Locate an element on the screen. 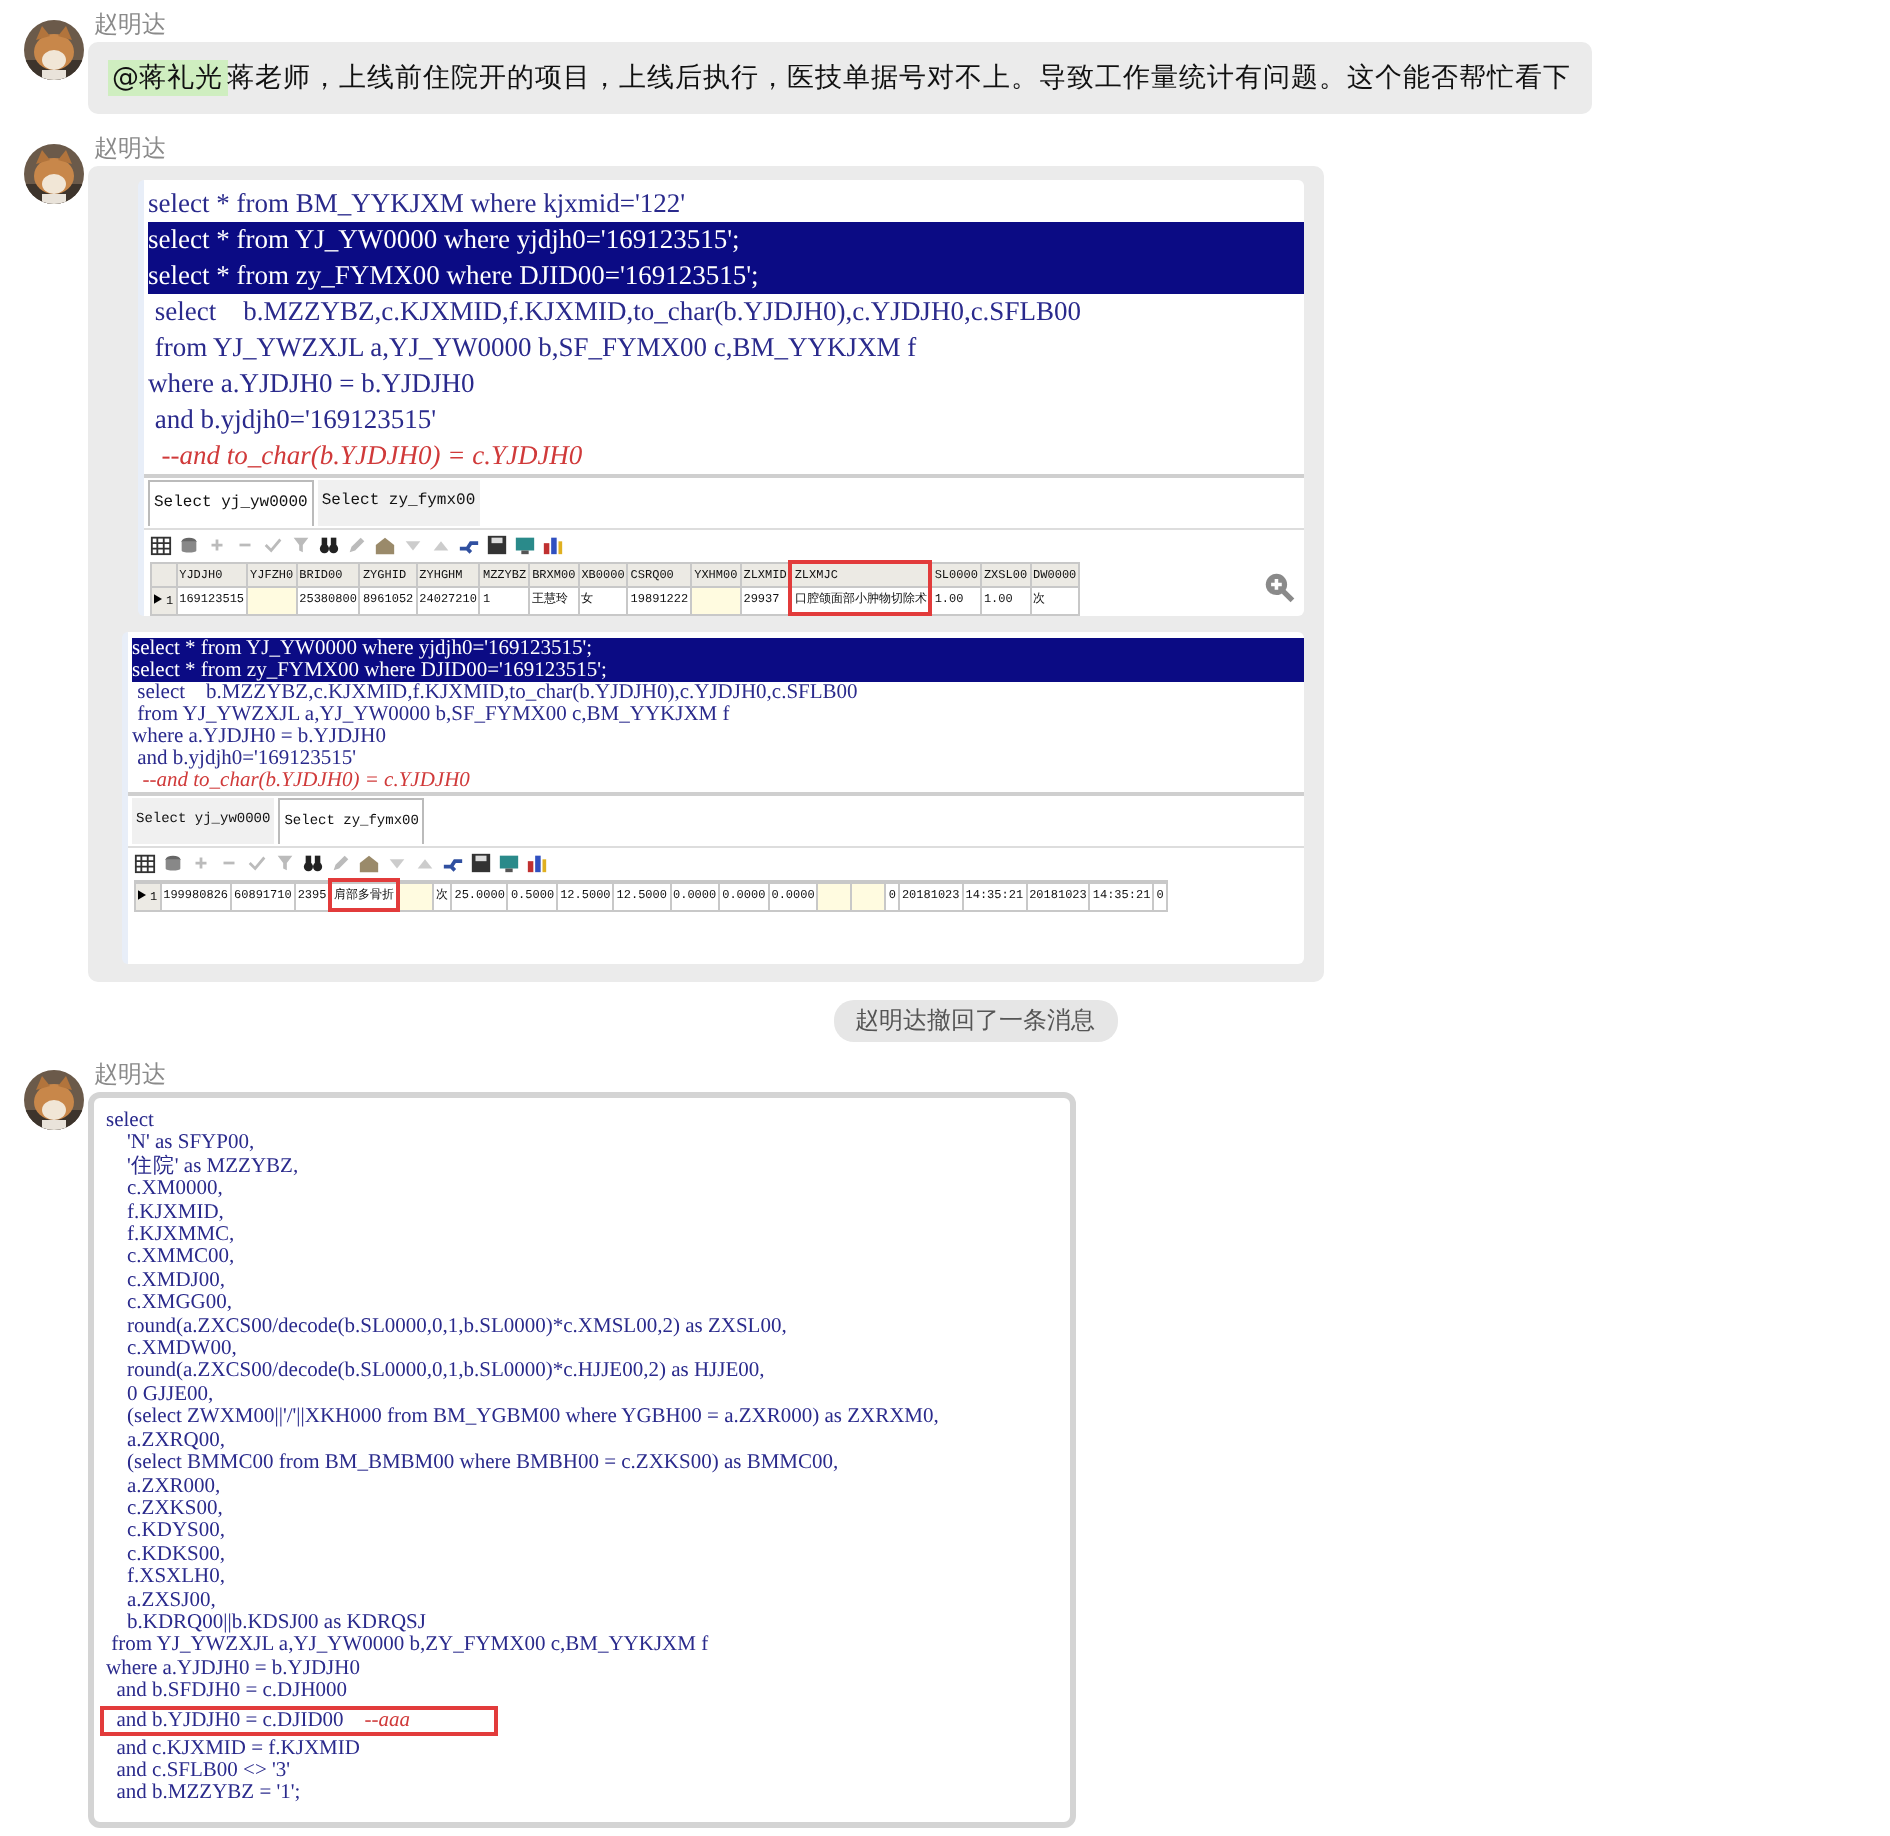  code-line: and b.MZZYBZ = '1'; is located at coordinates (208, 1794).